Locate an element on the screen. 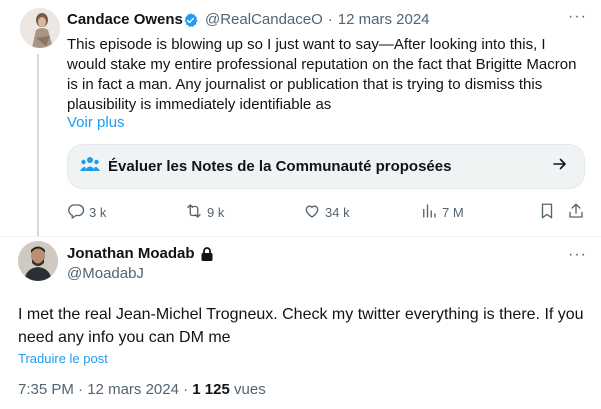  post-meta: 7:35 PM · 12 mars 2024 · 1 125 vues is located at coordinates (142, 389).